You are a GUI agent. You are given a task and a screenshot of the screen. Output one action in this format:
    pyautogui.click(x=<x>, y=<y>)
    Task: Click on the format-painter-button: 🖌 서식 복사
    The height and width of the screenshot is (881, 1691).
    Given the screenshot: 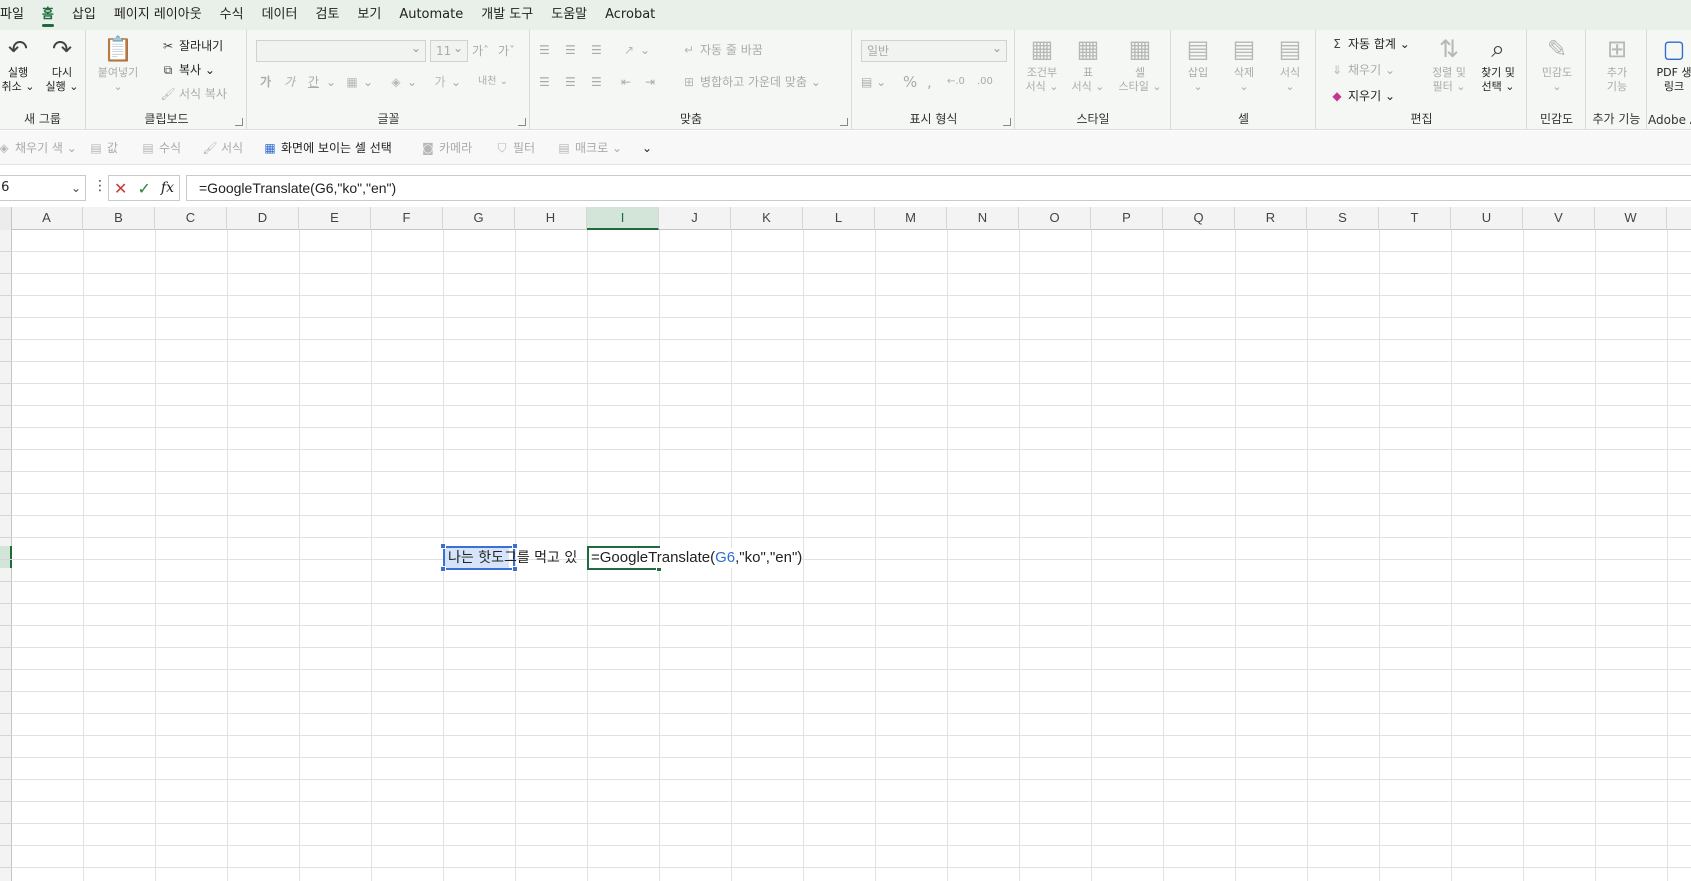 What is the action you would take?
    pyautogui.click(x=193, y=94)
    